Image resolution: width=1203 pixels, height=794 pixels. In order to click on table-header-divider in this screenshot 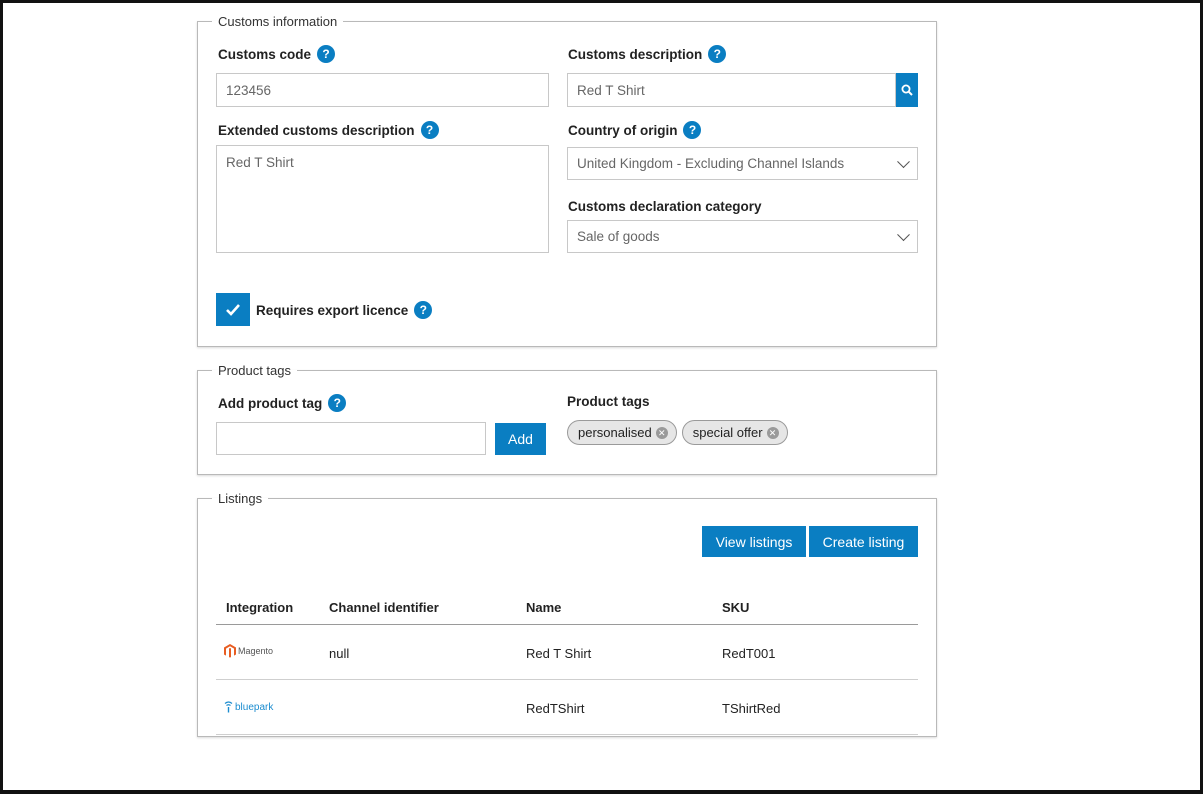, I will do `click(567, 624)`.